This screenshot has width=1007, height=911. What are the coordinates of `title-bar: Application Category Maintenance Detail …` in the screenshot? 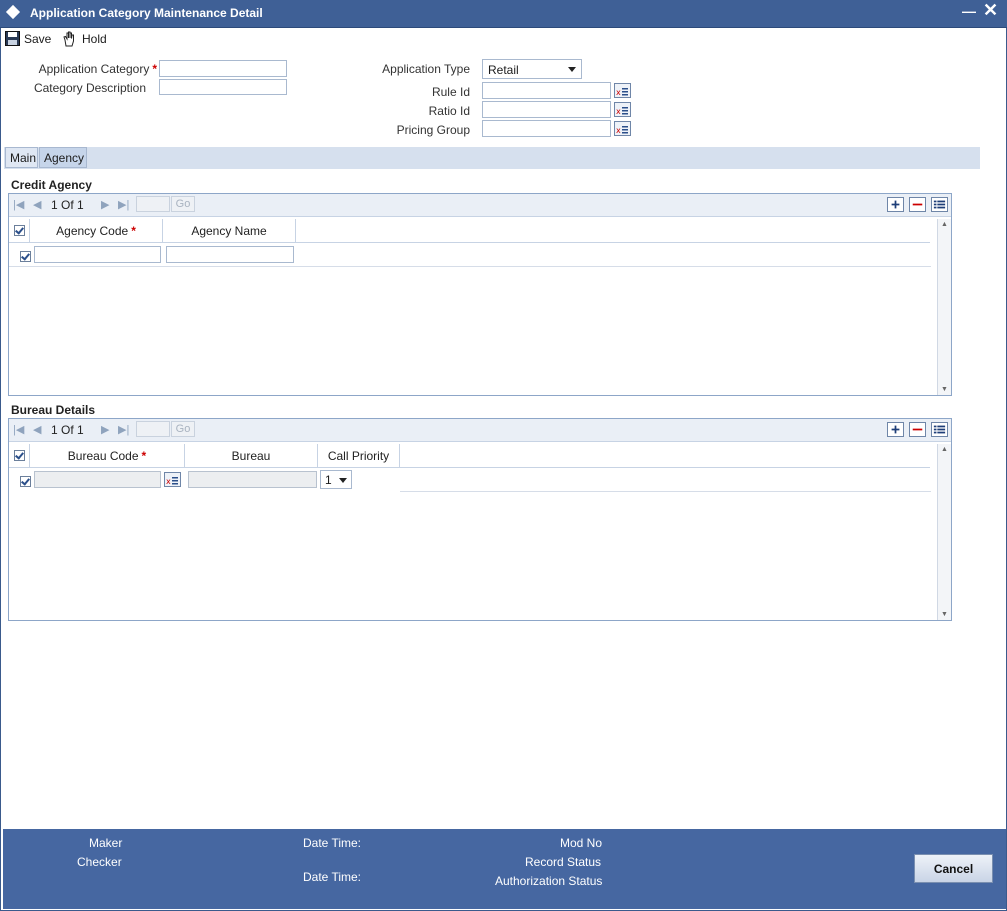 It's located at (503, 14).